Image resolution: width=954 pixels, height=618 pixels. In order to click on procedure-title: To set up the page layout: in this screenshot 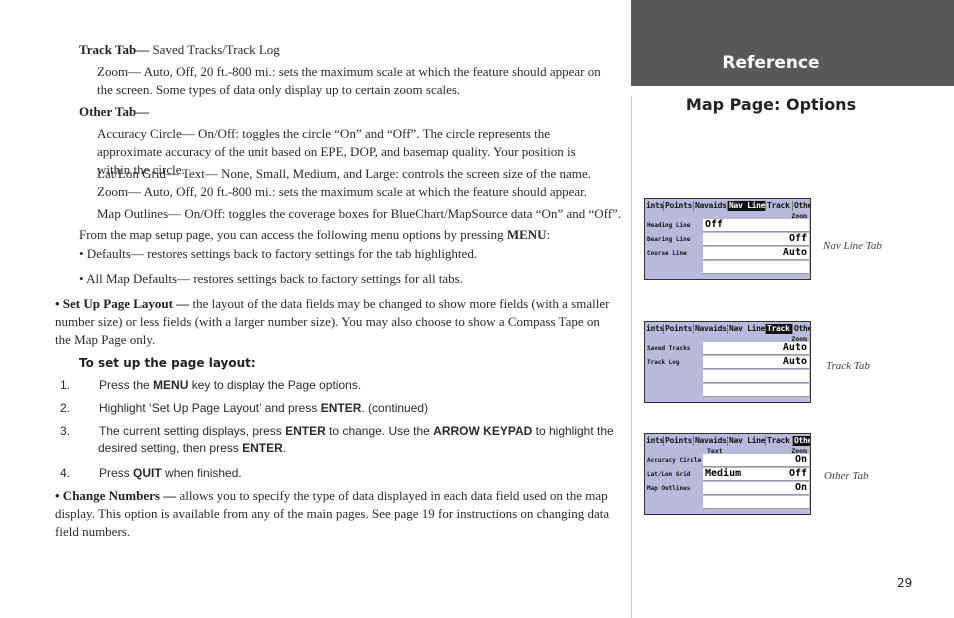, I will do `click(167, 363)`.